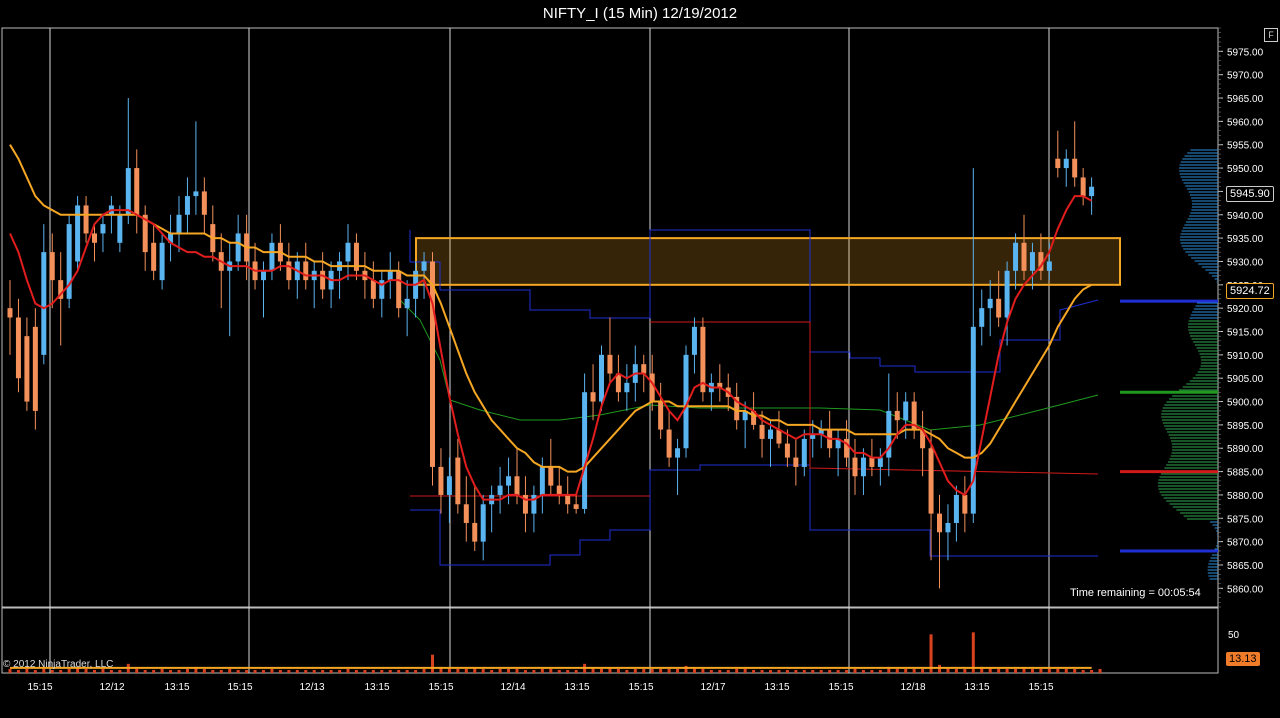 The width and height of the screenshot is (1280, 718). What do you see at coordinates (1245, 52) in the screenshot?
I see `y-tick-label: 5975.00` at bounding box center [1245, 52].